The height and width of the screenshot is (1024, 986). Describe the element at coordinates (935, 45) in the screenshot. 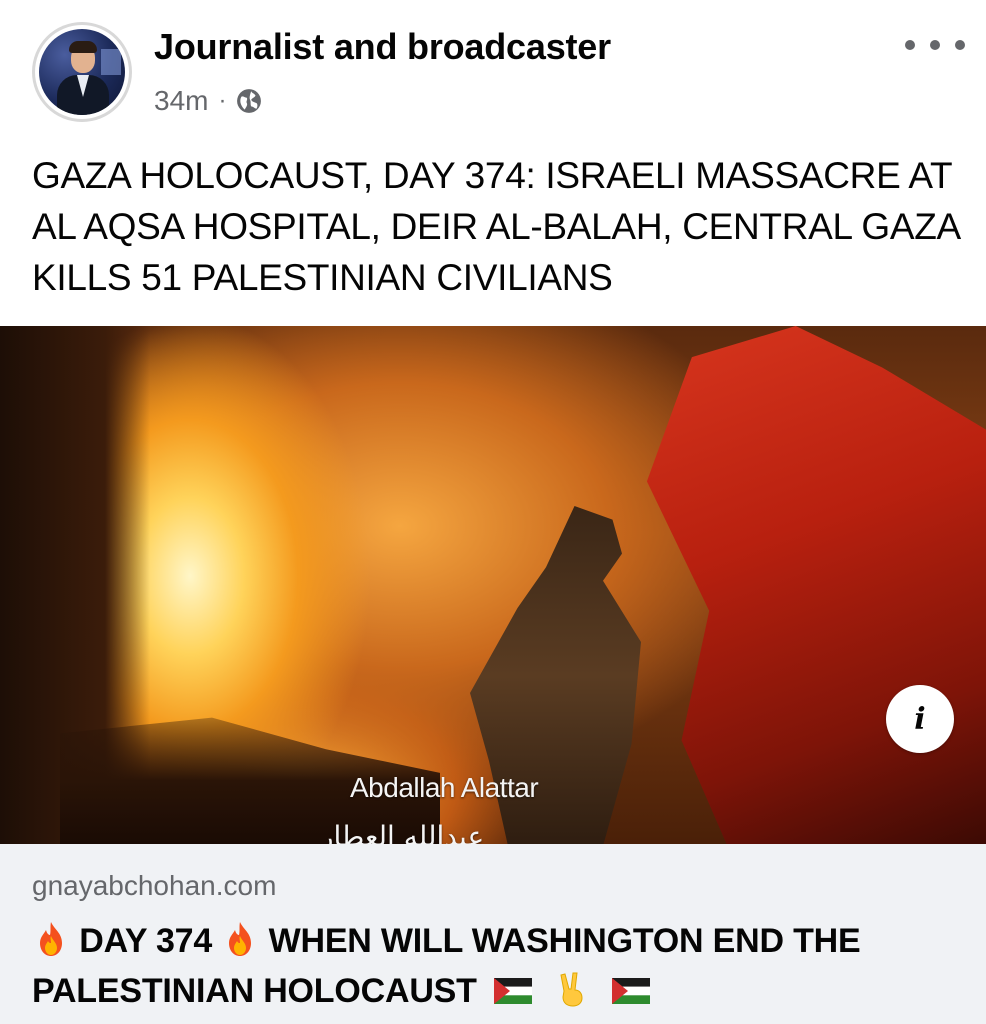

I see `more-options-icon` at that location.